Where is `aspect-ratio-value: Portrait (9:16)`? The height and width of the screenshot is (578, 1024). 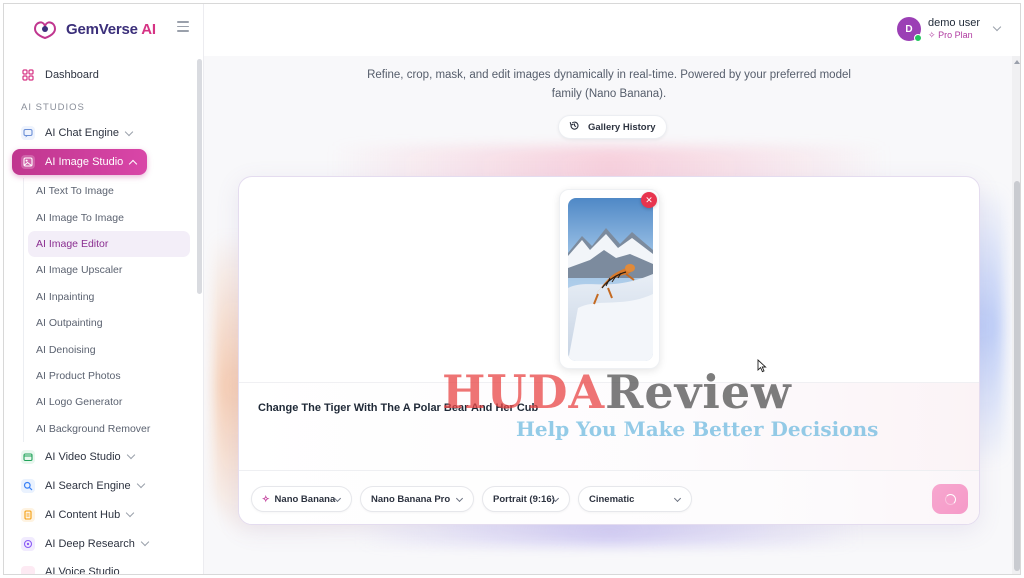 aspect-ratio-value: Portrait (9:16) is located at coordinates (524, 499).